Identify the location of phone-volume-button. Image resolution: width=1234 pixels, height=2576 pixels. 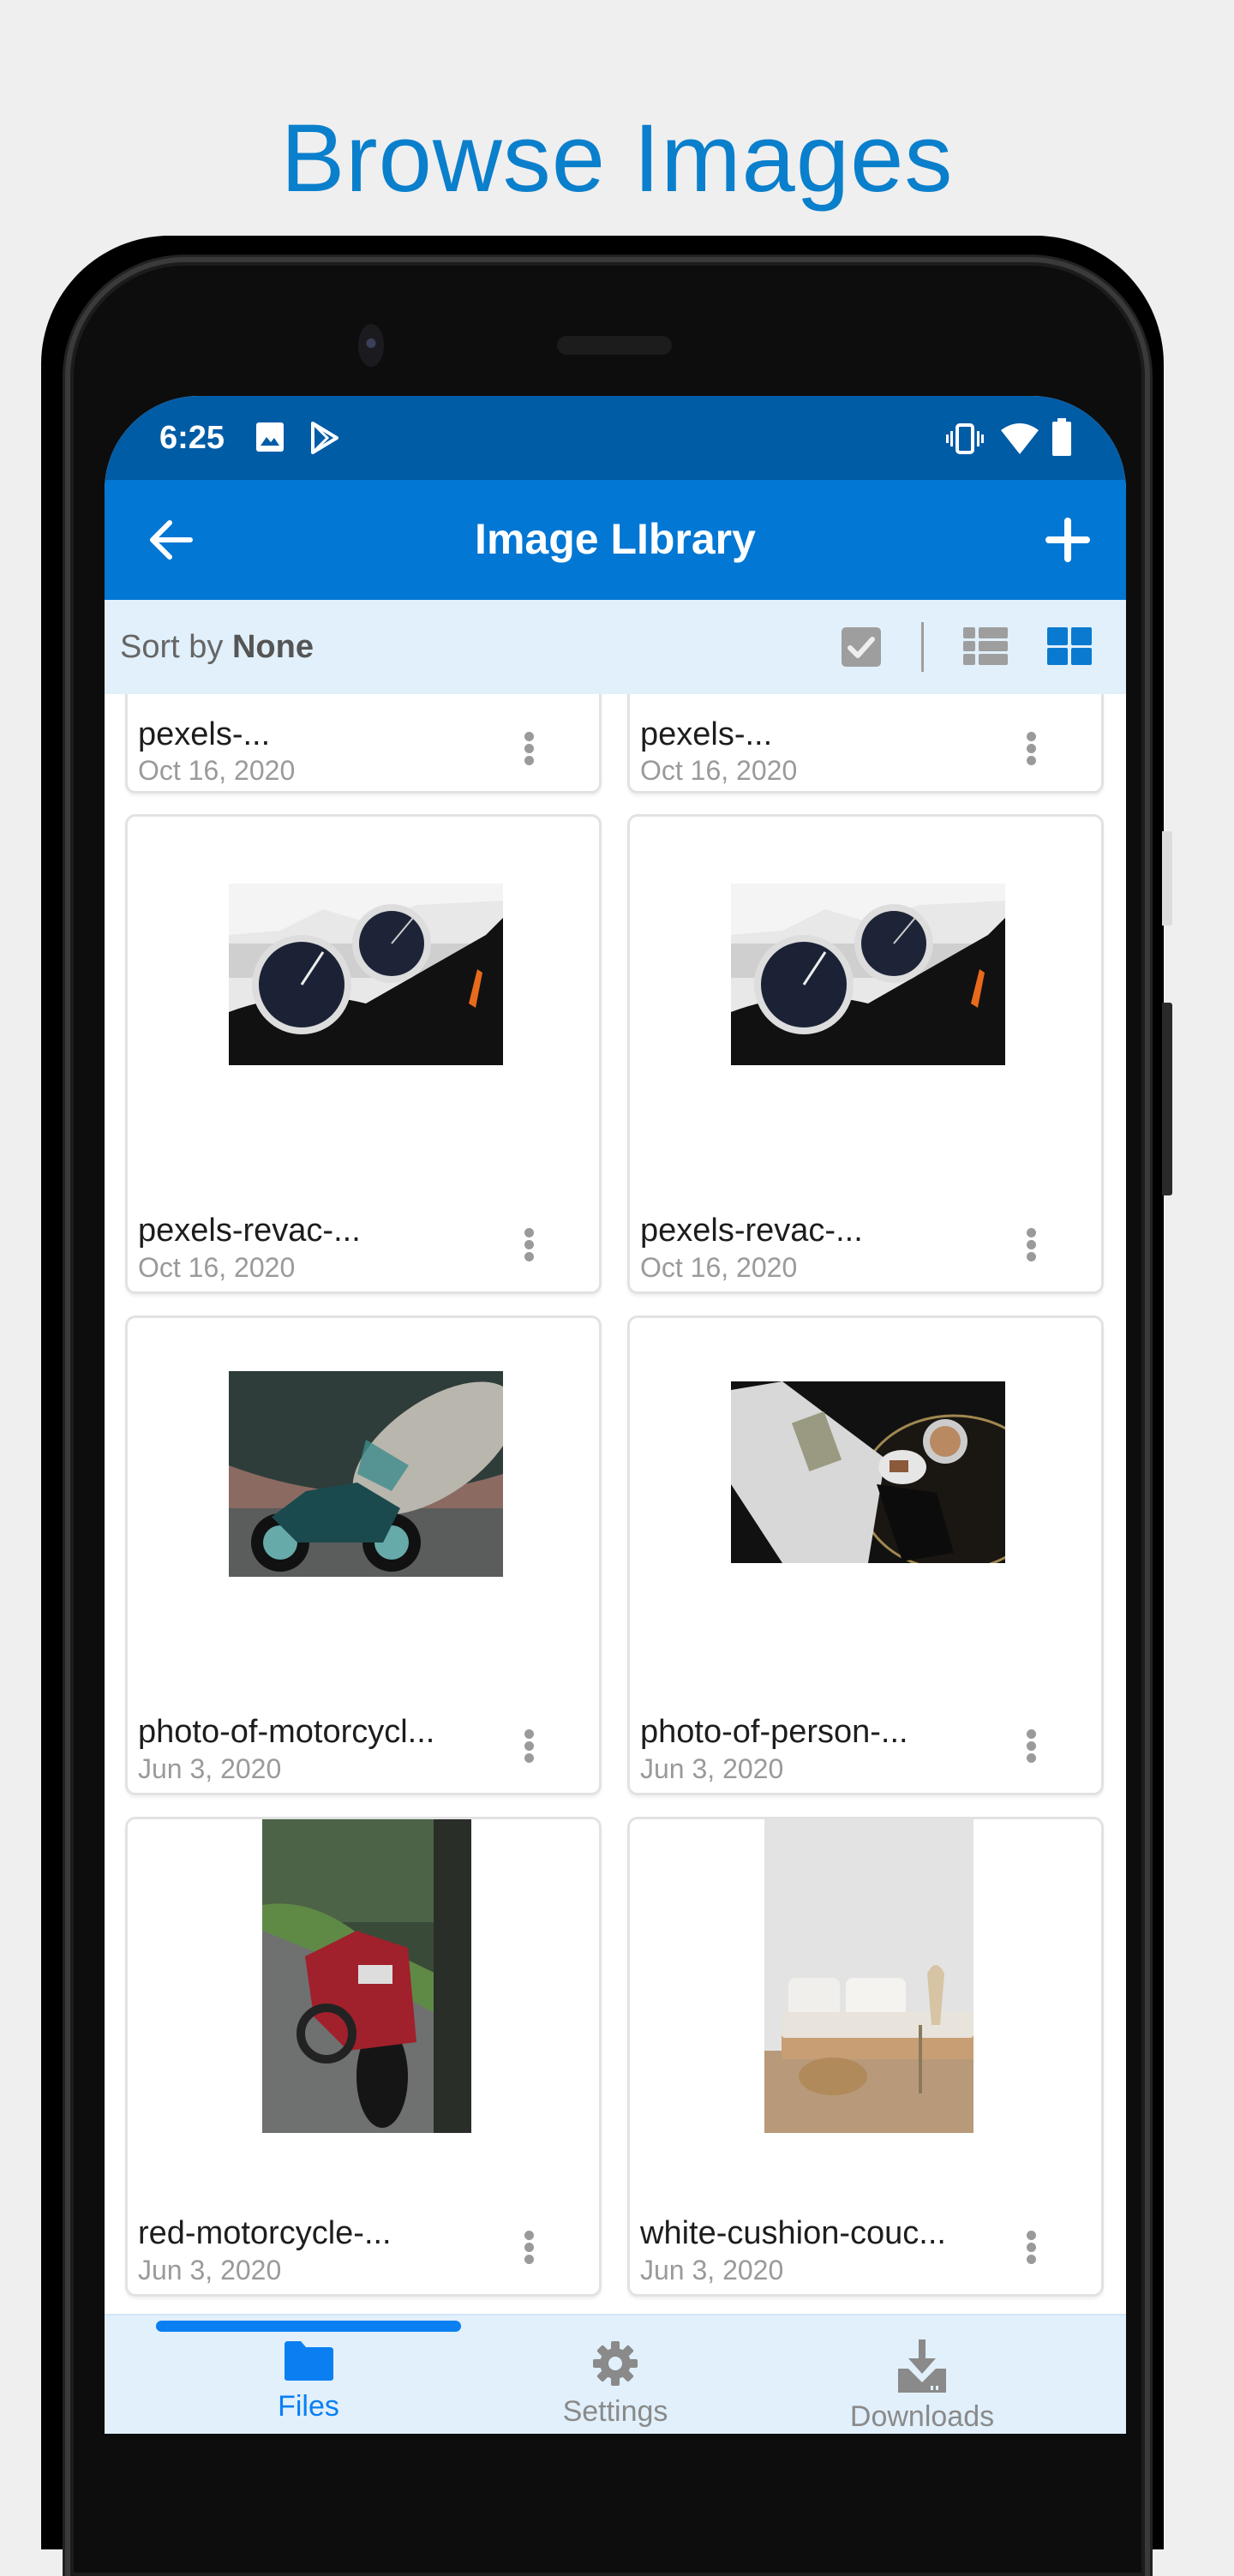
(1167, 1099).